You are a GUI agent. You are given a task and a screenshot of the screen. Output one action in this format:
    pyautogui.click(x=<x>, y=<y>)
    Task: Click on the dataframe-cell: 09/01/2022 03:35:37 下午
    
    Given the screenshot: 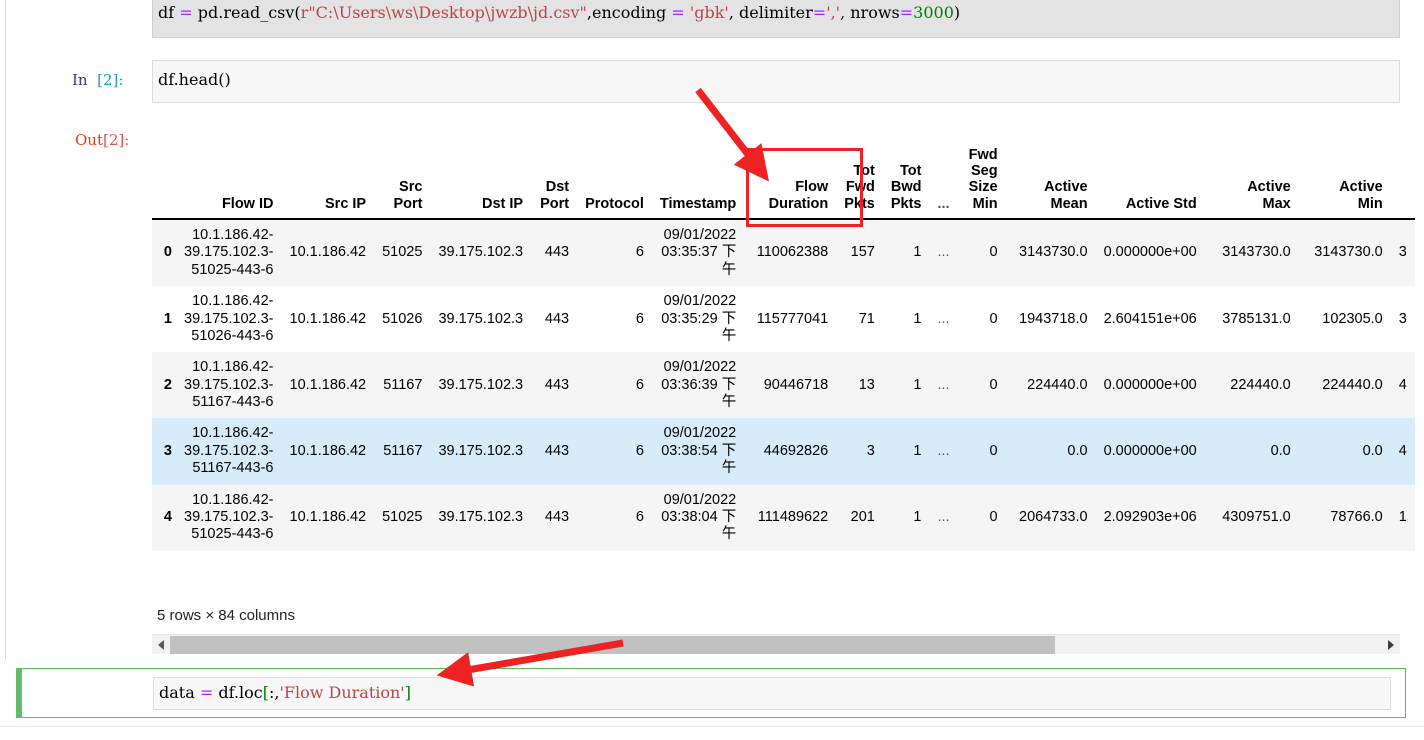 What is the action you would take?
    pyautogui.click(x=699, y=252)
    